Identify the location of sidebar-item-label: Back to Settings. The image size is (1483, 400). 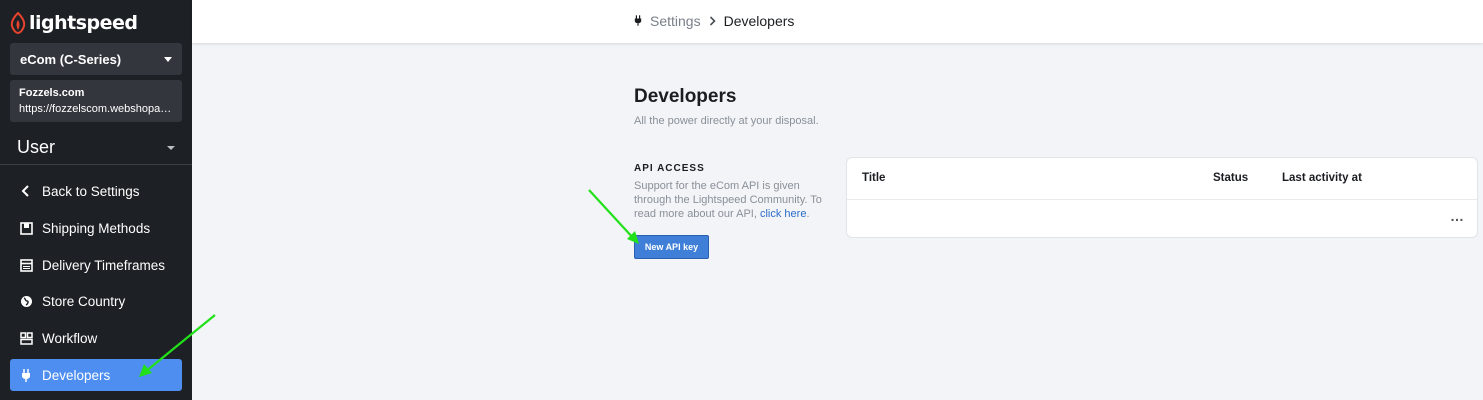
(91, 191).